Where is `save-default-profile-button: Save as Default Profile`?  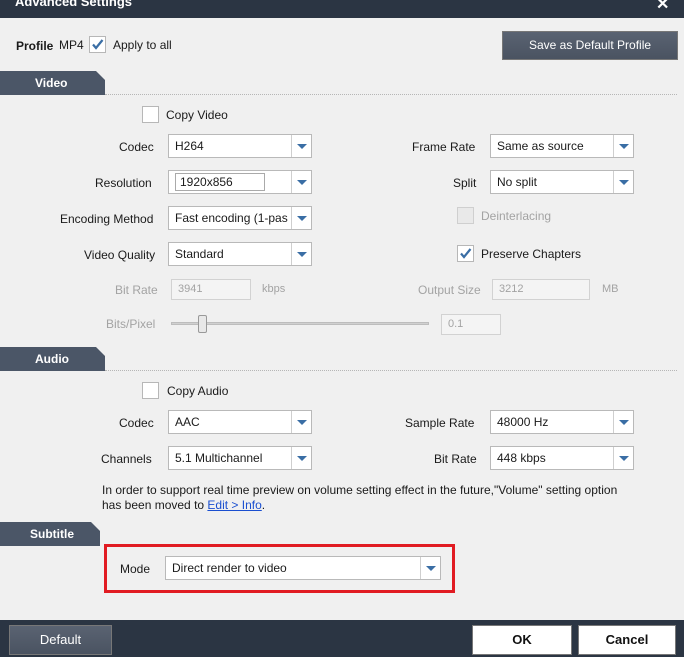
save-default-profile-button: Save as Default Profile is located at coordinates (590, 45).